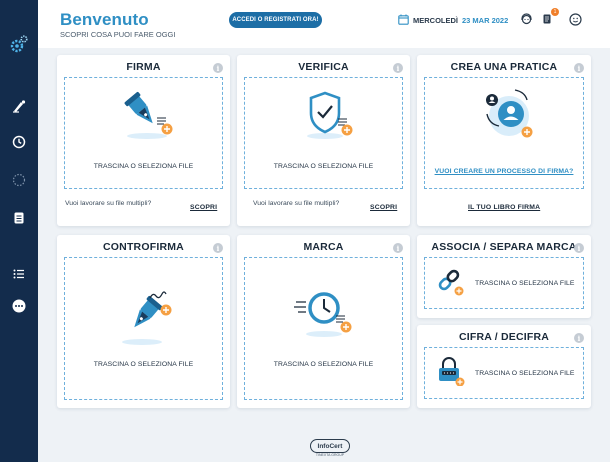  What do you see at coordinates (555, 12) in the screenshot?
I see `notification-badge: 1` at bounding box center [555, 12].